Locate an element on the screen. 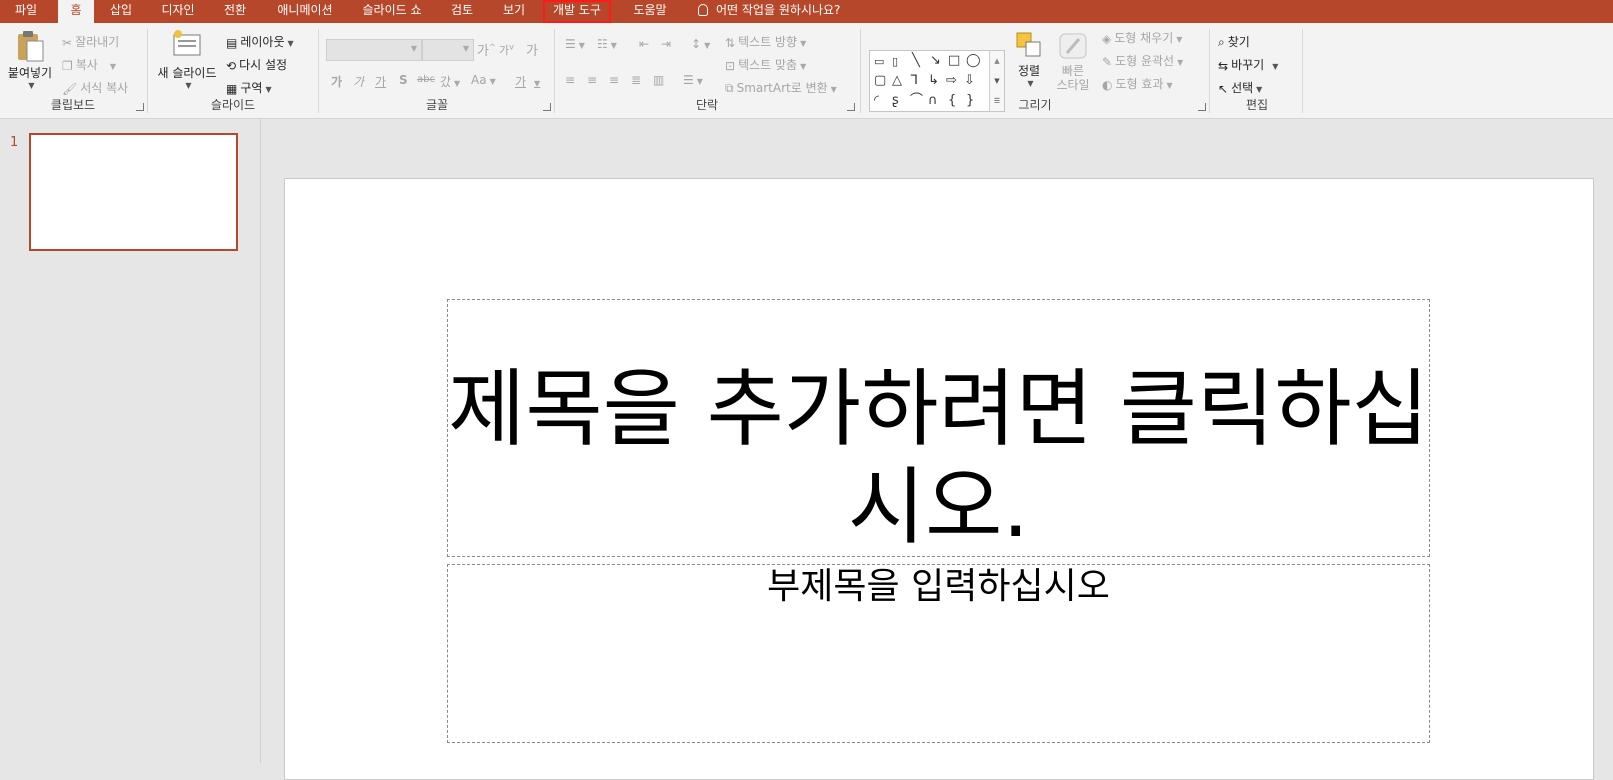 The height and width of the screenshot is (780, 1613). replace-button: ⇆ 바꾸기 ▼ is located at coordinates (1248, 64).